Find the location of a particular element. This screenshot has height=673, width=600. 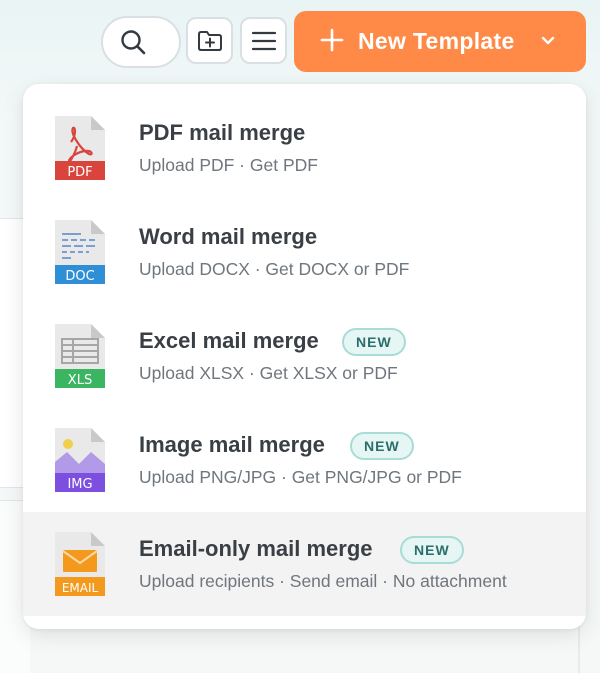

email-file-icon: EMAIL is located at coordinates (80, 564).